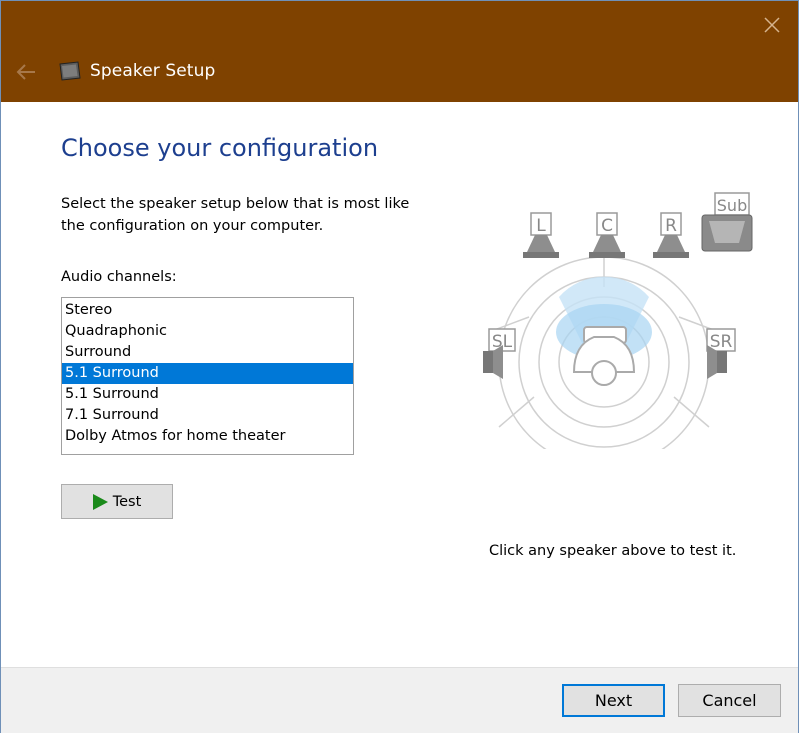  I want to click on play-icon, so click(100, 501).